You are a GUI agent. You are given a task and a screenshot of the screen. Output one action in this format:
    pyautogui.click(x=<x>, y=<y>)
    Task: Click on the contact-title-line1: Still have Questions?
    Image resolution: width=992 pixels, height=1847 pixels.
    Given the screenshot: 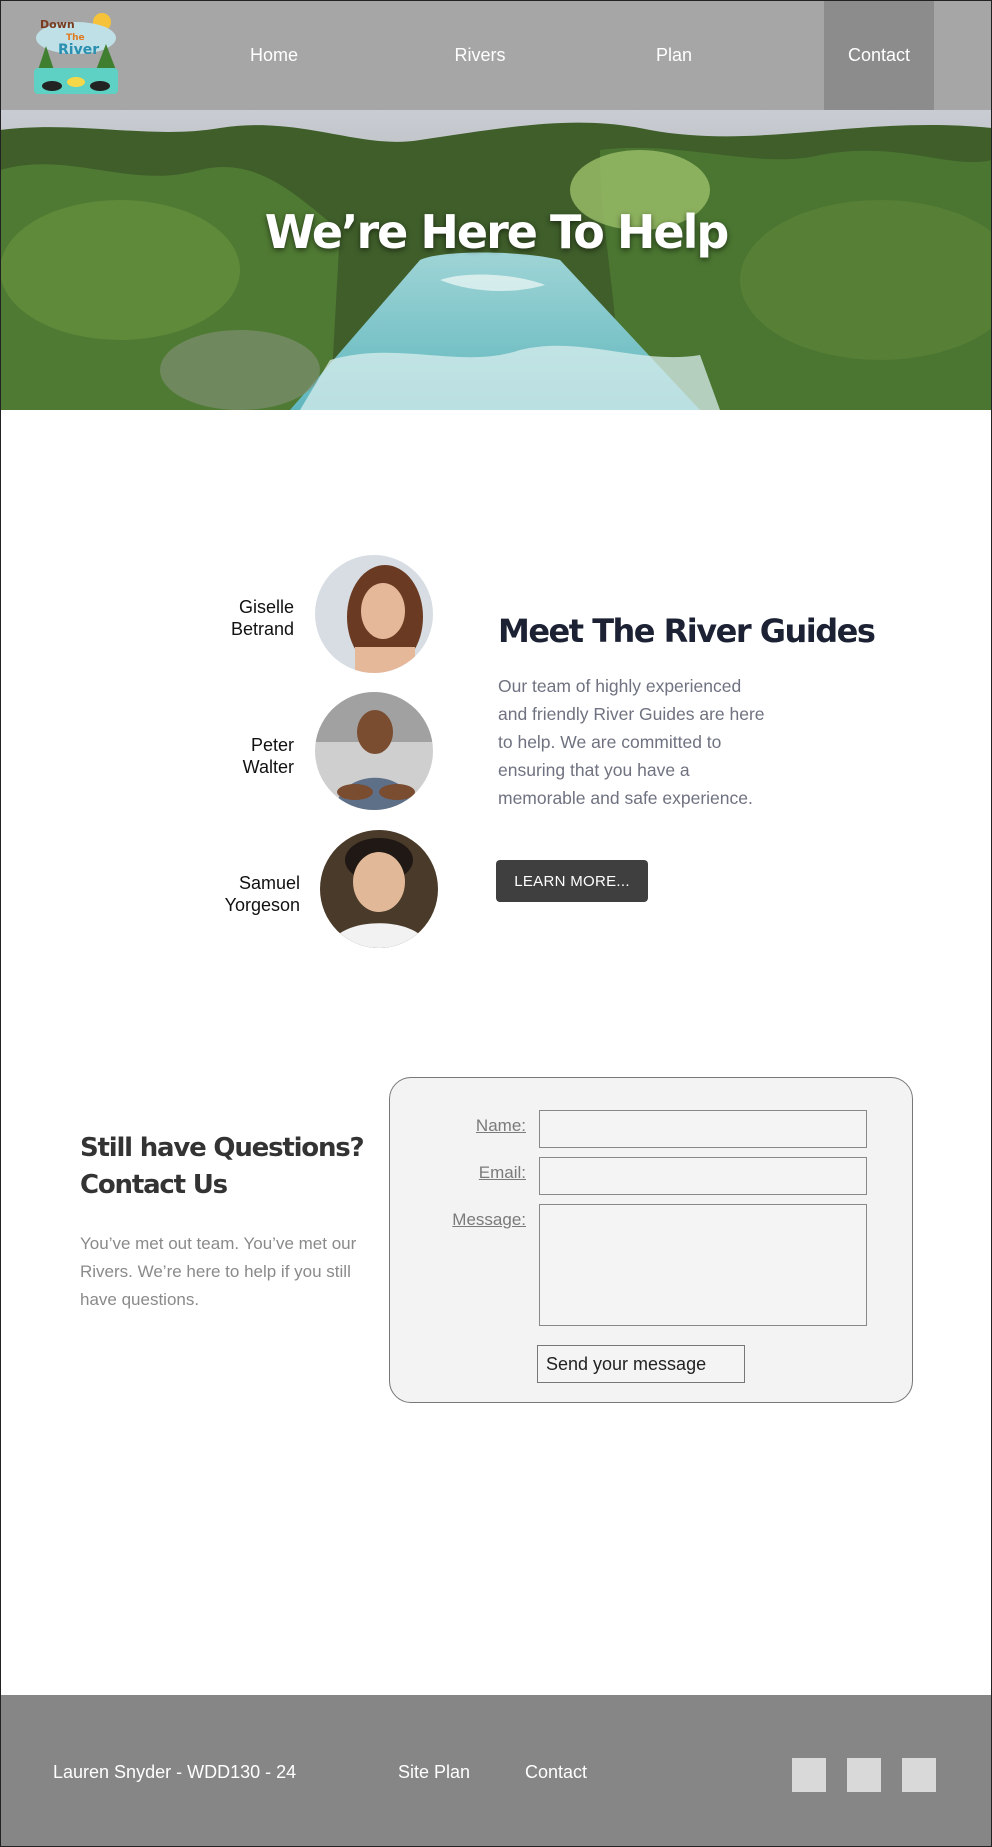 What is the action you would take?
    pyautogui.click(x=222, y=1148)
    